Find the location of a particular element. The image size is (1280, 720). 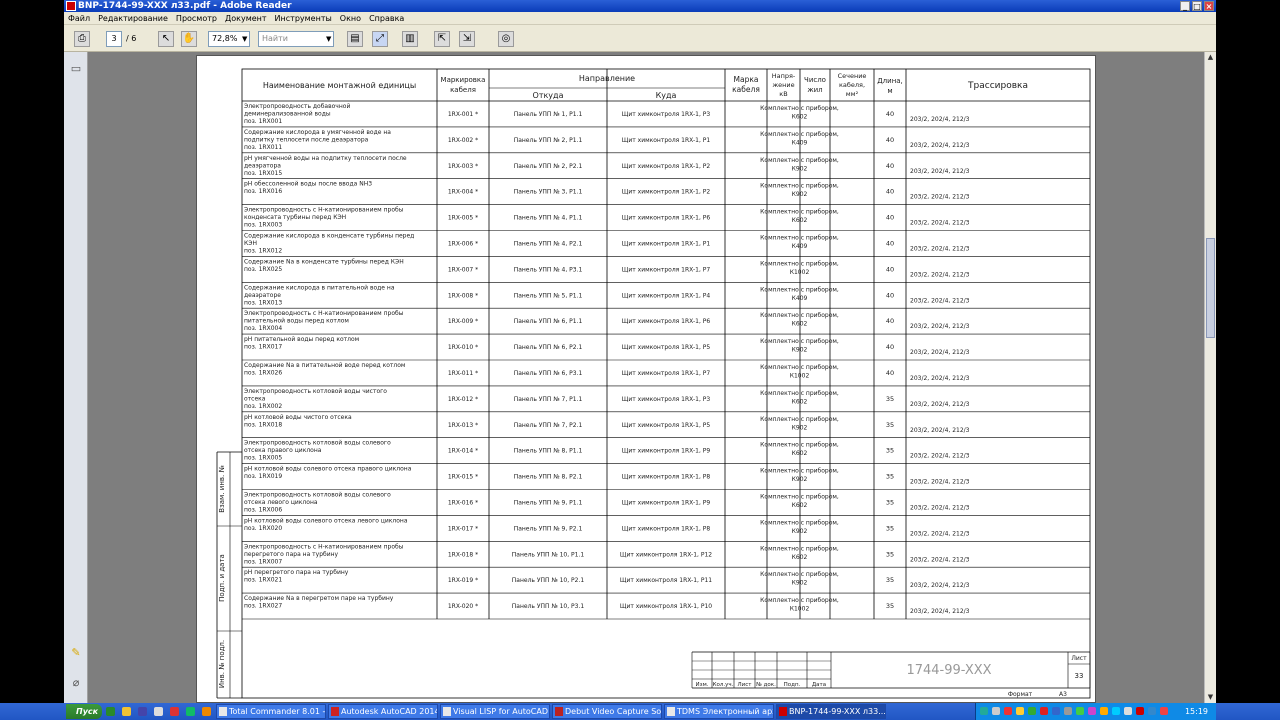

task-app-icon is located at coordinates (223, 711).